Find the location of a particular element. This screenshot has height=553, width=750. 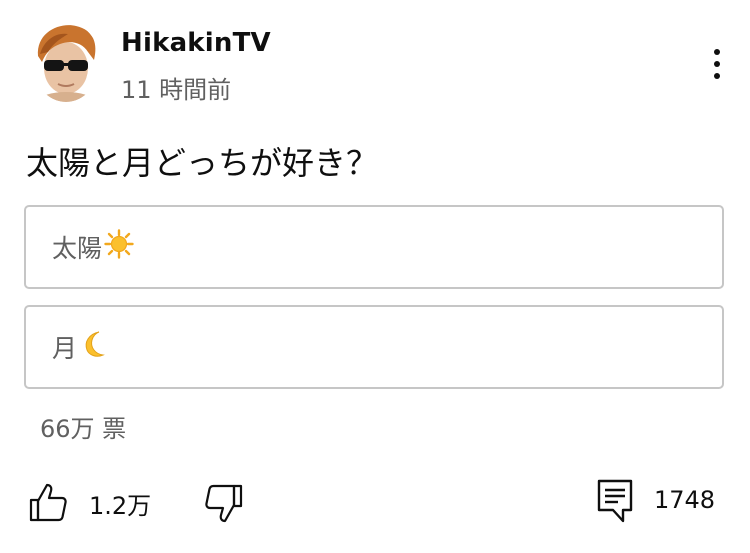

poll-option-moon: 月 is located at coordinates (374, 347).